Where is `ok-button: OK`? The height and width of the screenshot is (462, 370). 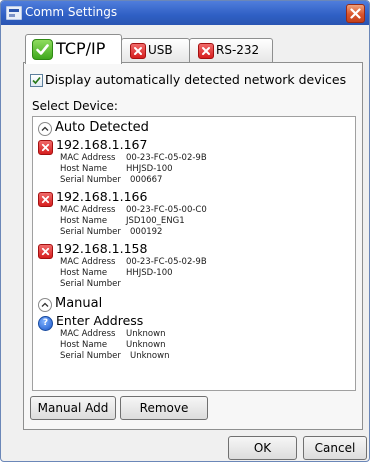 ok-button: OK is located at coordinates (262, 448).